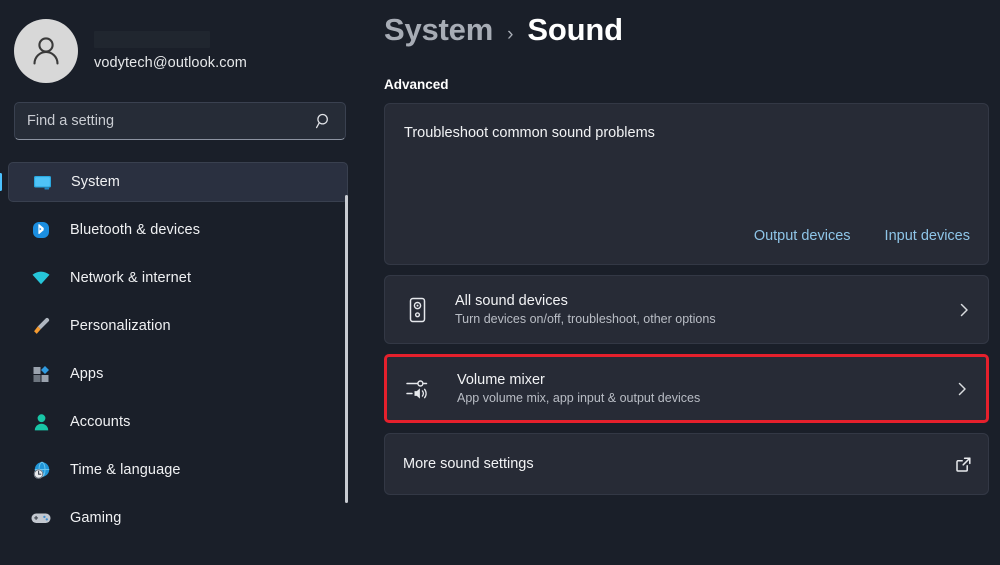 This screenshot has width=1000, height=565. Describe the element at coordinates (178, 422) in the screenshot. I see `sidebar-item-accounts: Accounts` at that location.